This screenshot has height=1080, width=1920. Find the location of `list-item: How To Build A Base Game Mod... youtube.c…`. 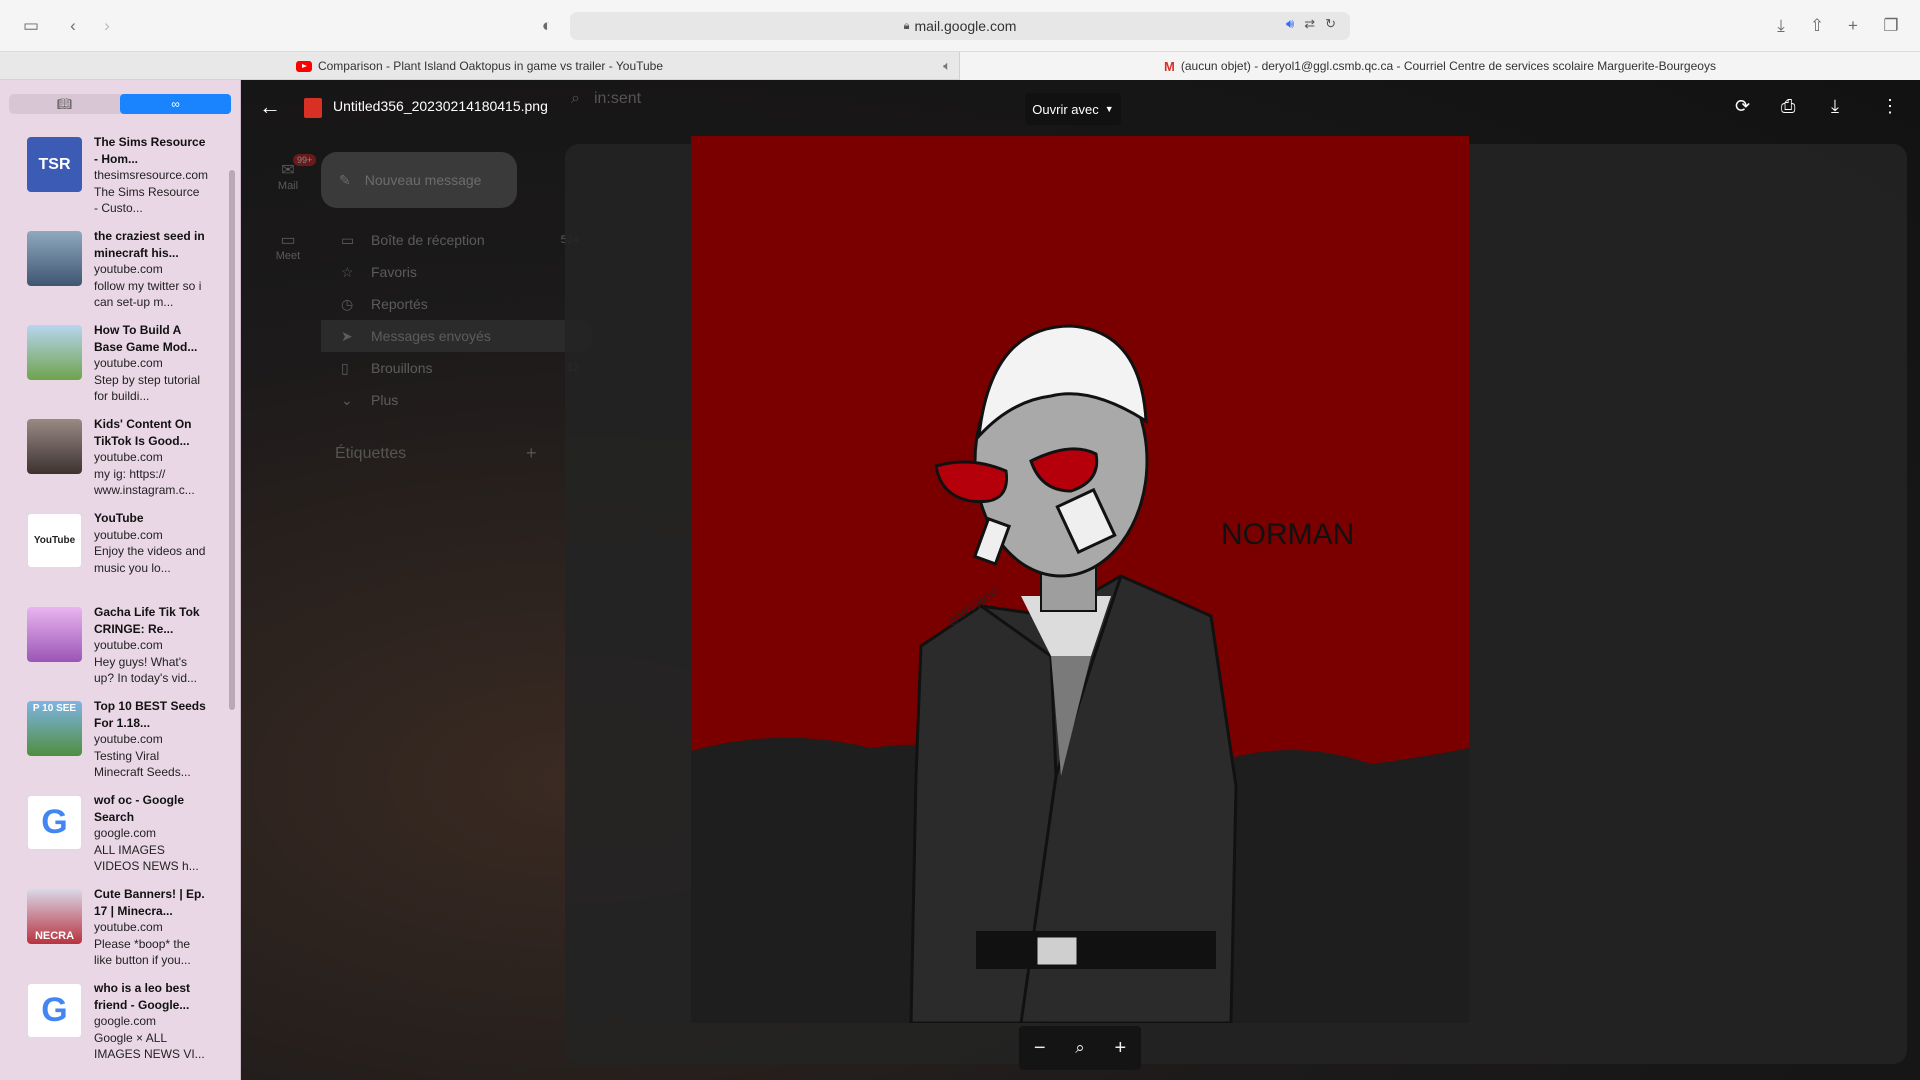

list-item: How To Build A Base Game Mod... youtube.c… is located at coordinates (120, 369).